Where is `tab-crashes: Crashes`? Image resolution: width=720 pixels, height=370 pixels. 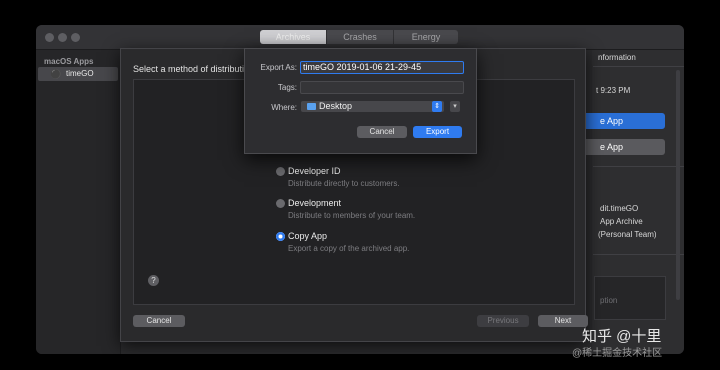 tab-crashes: Crashes is located at coordinates (360, 37).